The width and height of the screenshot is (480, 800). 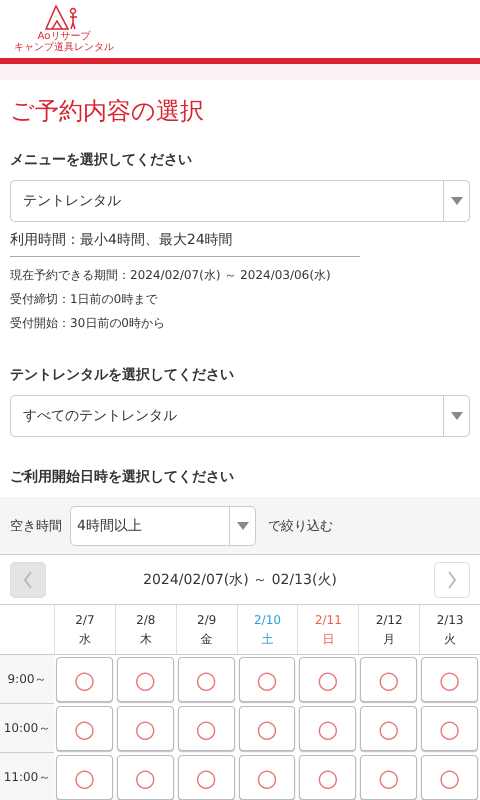 I want to click on time-label: 9:00～, so click(x=27, y=679).